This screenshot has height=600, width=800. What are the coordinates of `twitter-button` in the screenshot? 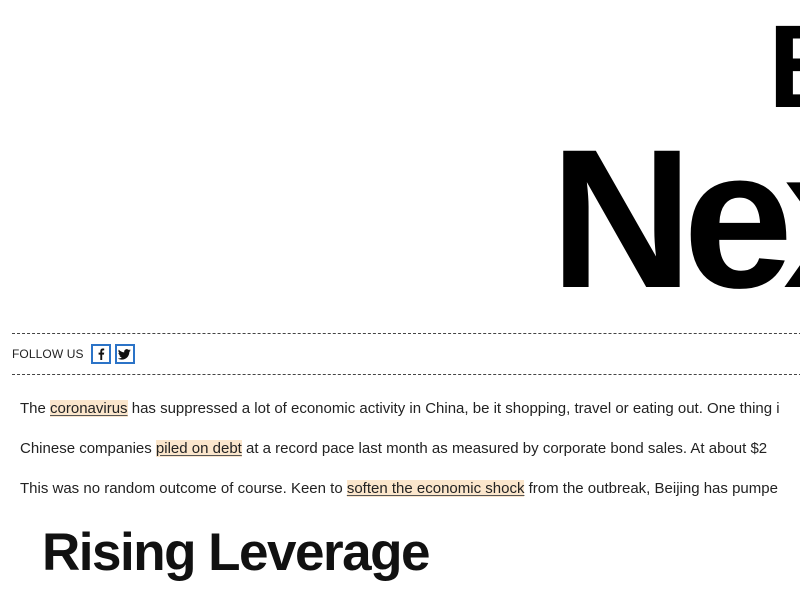 It's located at (124, 354).